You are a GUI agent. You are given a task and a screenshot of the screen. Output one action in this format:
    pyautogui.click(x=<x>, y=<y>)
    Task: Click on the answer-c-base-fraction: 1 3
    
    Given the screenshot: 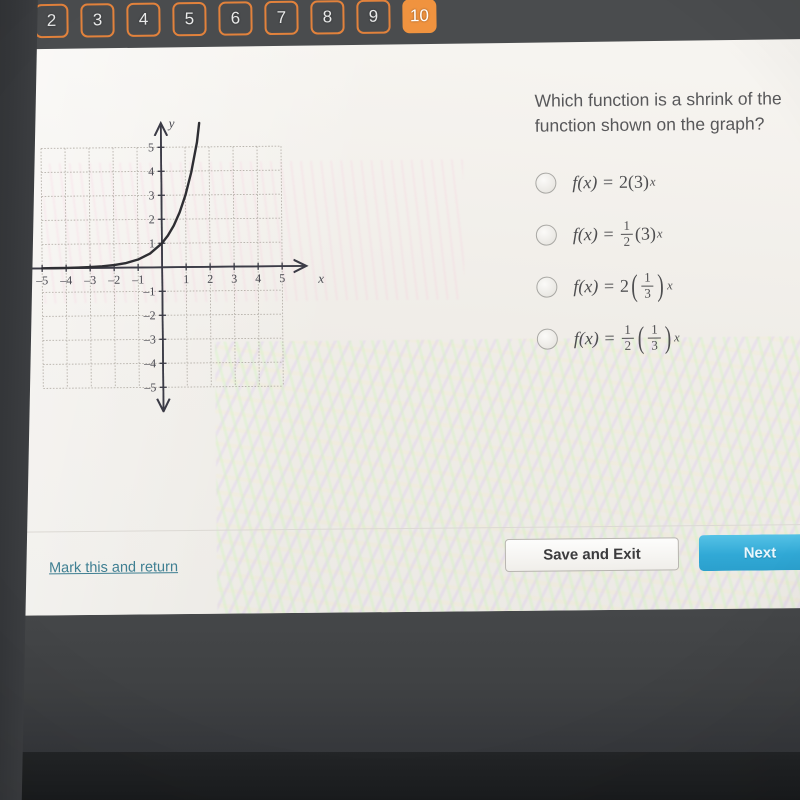 What is the action you would take?
    pyautogui.click(x=647, y=285)
    